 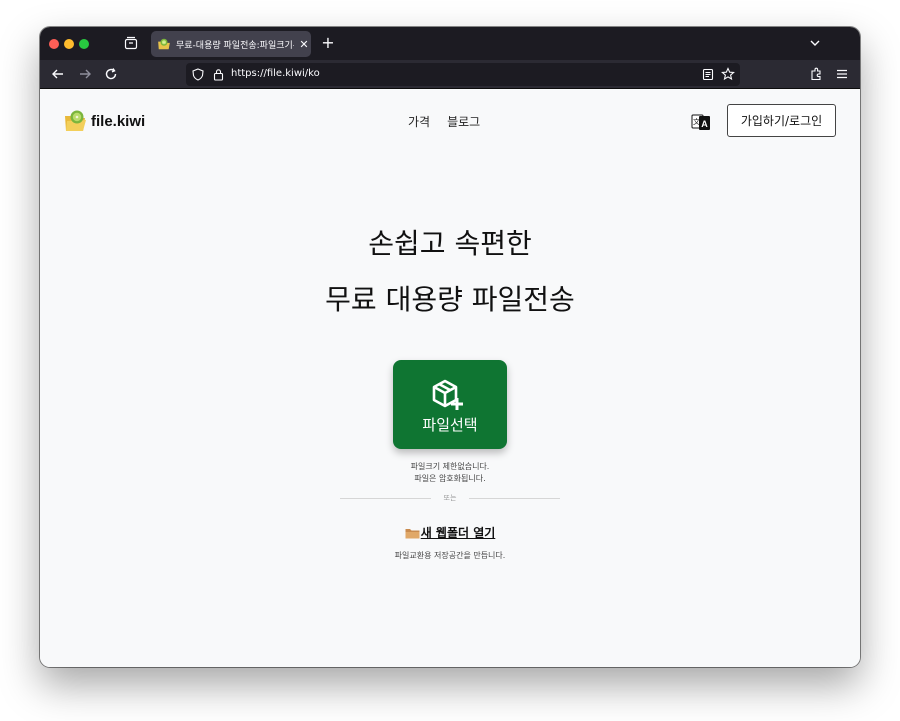 What do you see at coordinates (85, 74) in the screenshot?
I see `forward-arrow-icon` at bounding box center [85, 74].